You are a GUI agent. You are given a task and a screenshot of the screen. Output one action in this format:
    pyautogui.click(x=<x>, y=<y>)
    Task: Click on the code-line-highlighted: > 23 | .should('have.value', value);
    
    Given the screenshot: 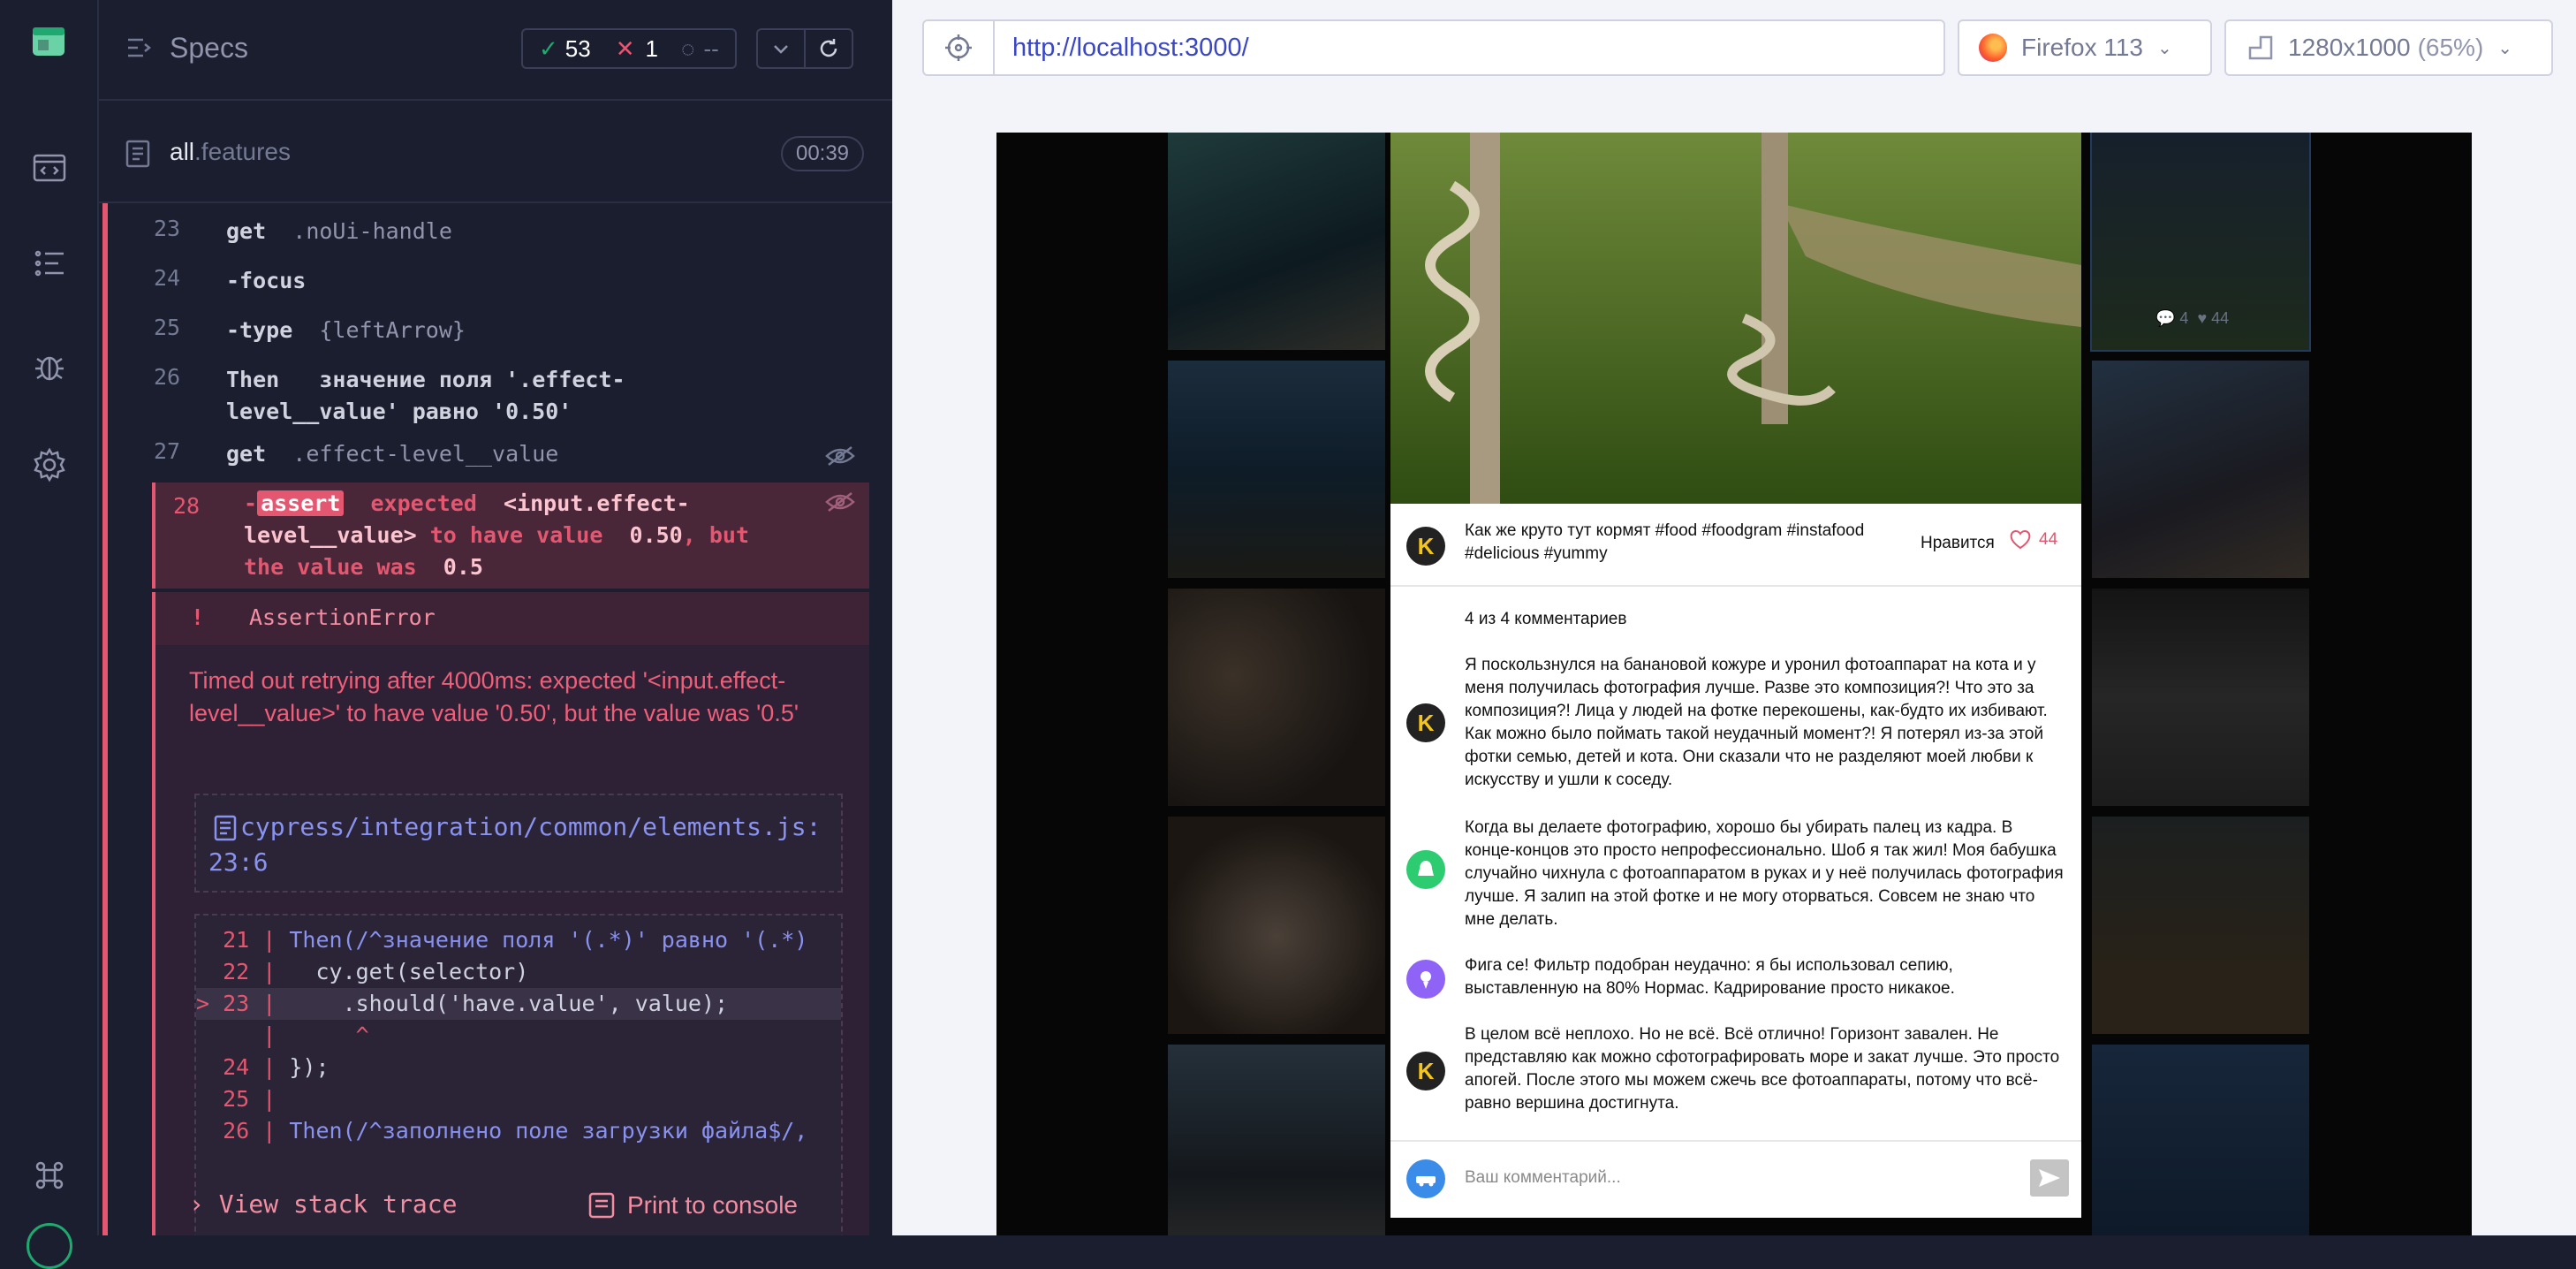 What is the action you would take?
    pyautogui.click(x=519, y=1004)
    